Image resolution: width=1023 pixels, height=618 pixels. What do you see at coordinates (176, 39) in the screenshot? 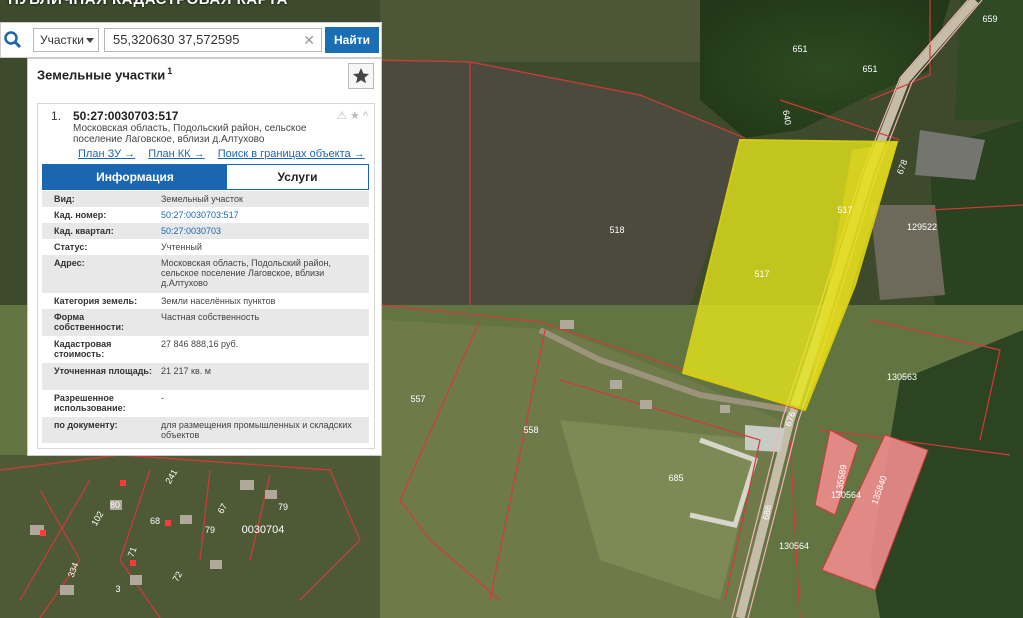
I see `search-input-value: 55,320630 37,572595` at bounding box center [176, 39].